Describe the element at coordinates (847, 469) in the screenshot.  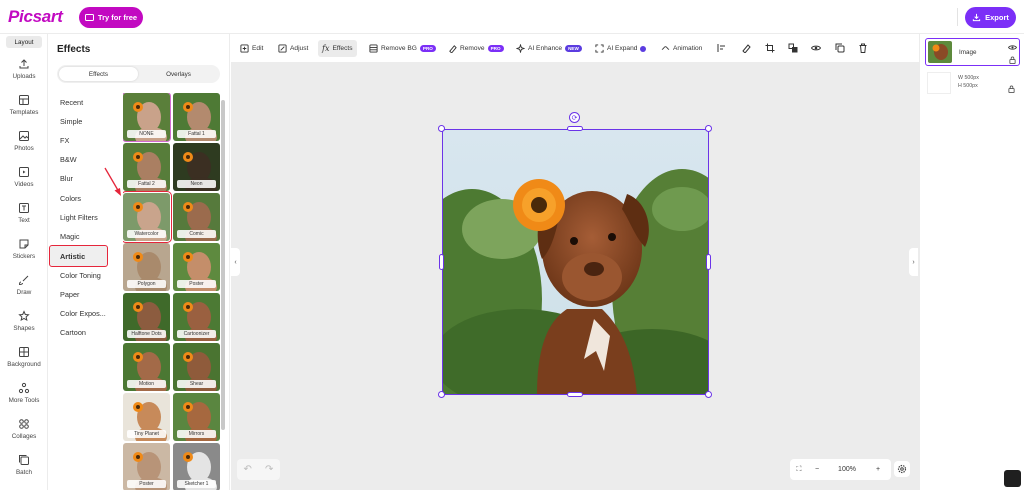
I see `zoom-level: 100%` at that location.